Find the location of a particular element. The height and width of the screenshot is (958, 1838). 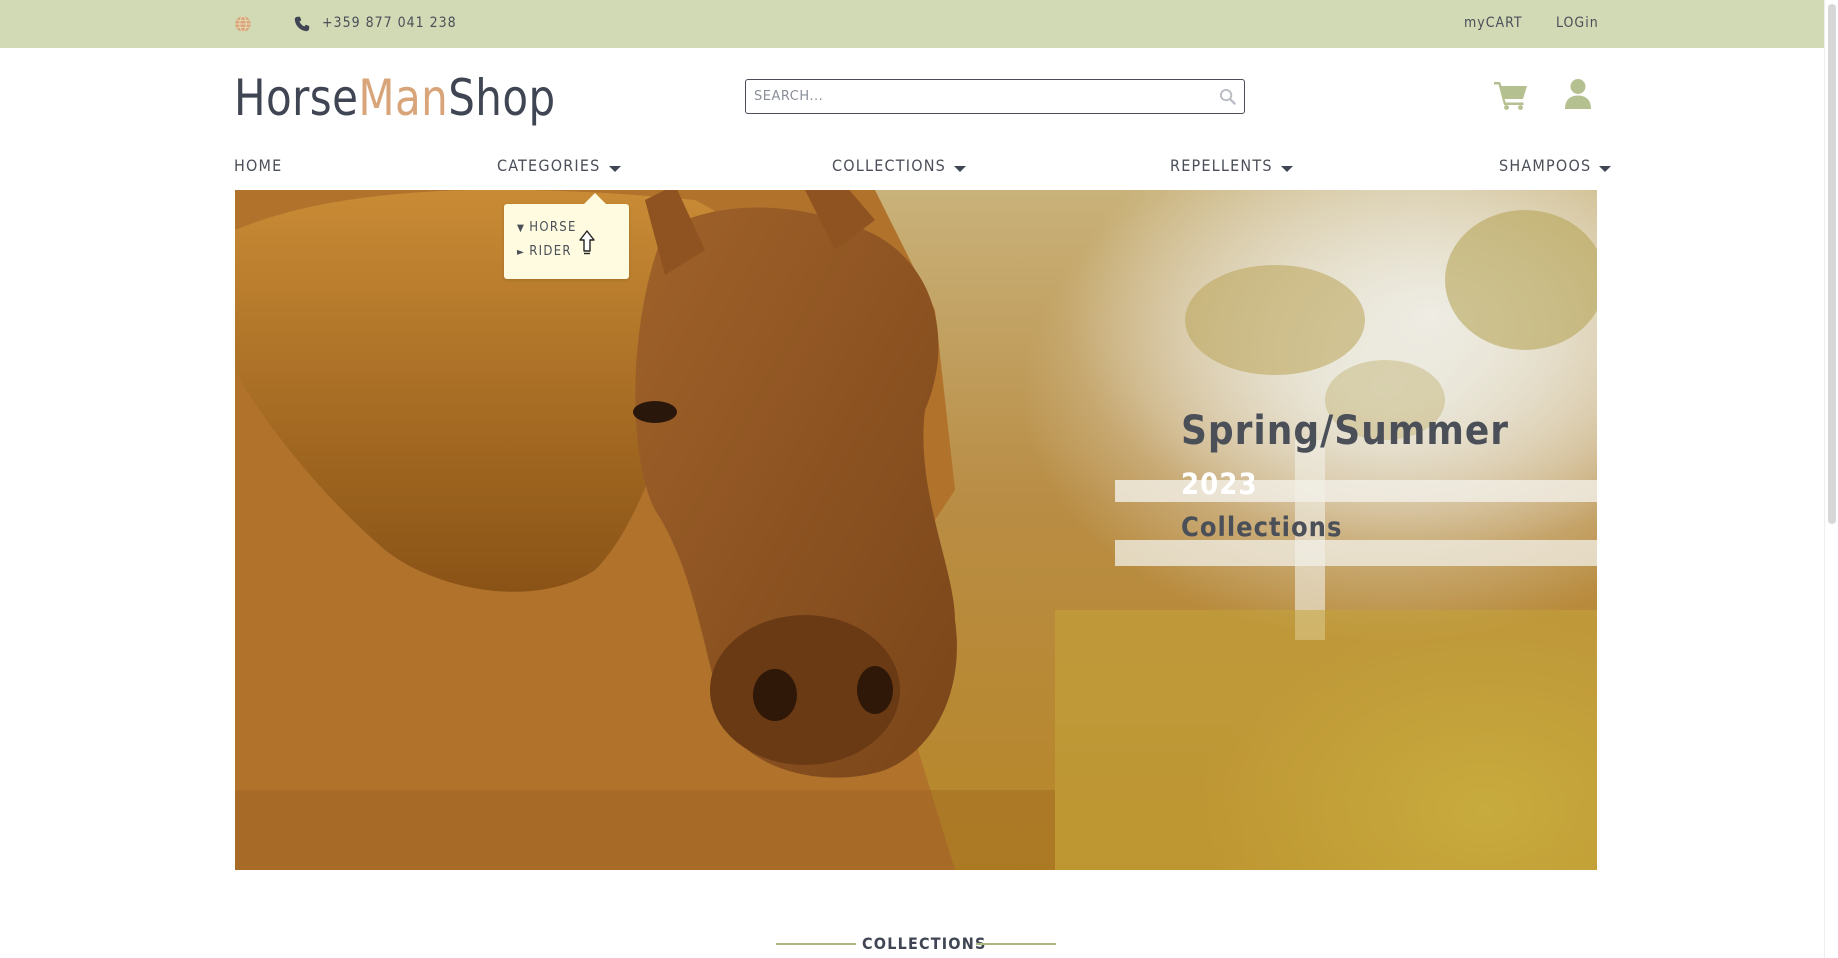

nav-shampoos: SHAMPOOS is located at coordinates (1555, 165).